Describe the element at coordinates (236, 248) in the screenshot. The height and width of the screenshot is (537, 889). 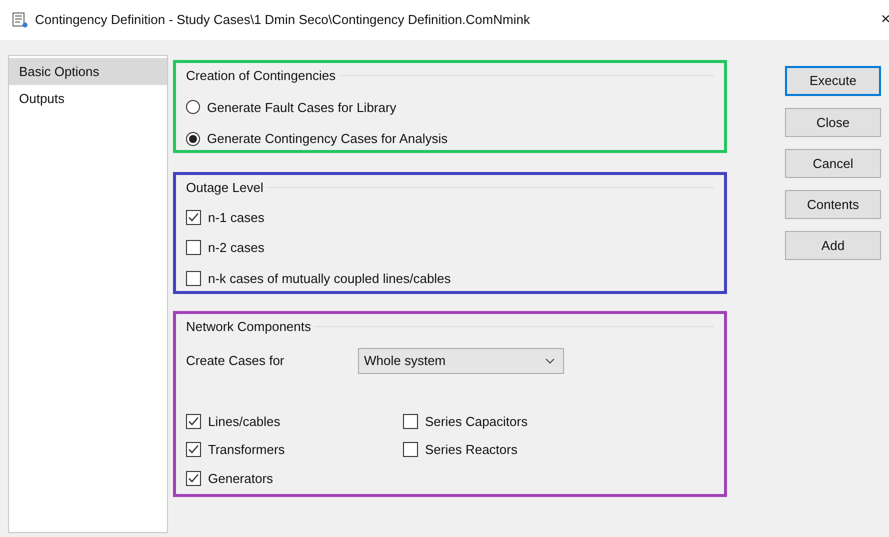
I see `checkbox-label: n-2 cases` at that location.